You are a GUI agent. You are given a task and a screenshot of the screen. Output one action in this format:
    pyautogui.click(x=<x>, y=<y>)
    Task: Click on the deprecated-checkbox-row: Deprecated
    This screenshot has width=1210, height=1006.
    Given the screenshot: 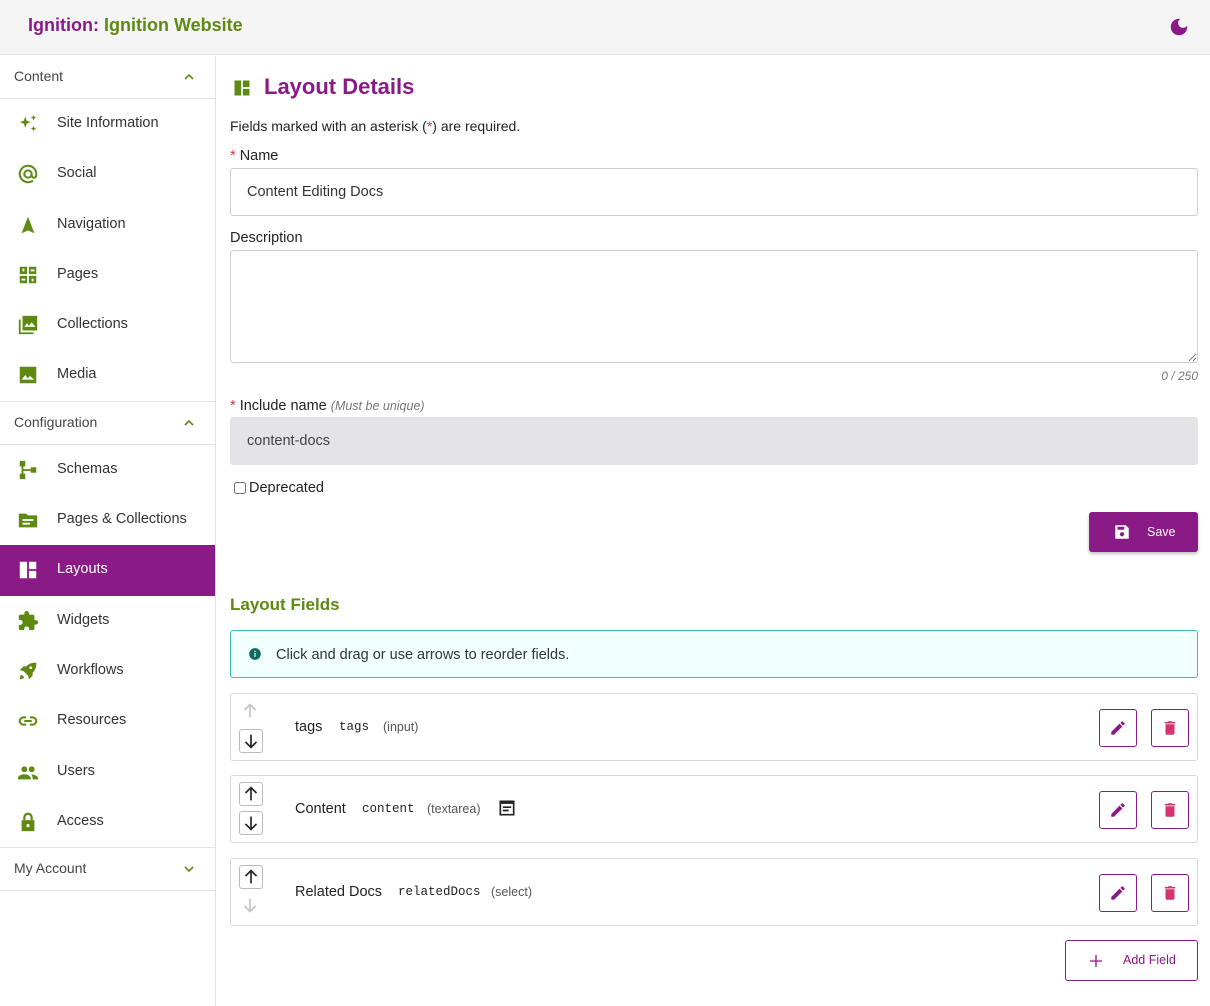 What is the action you would take?
    pyautogui.click(x=279, y=488)
    